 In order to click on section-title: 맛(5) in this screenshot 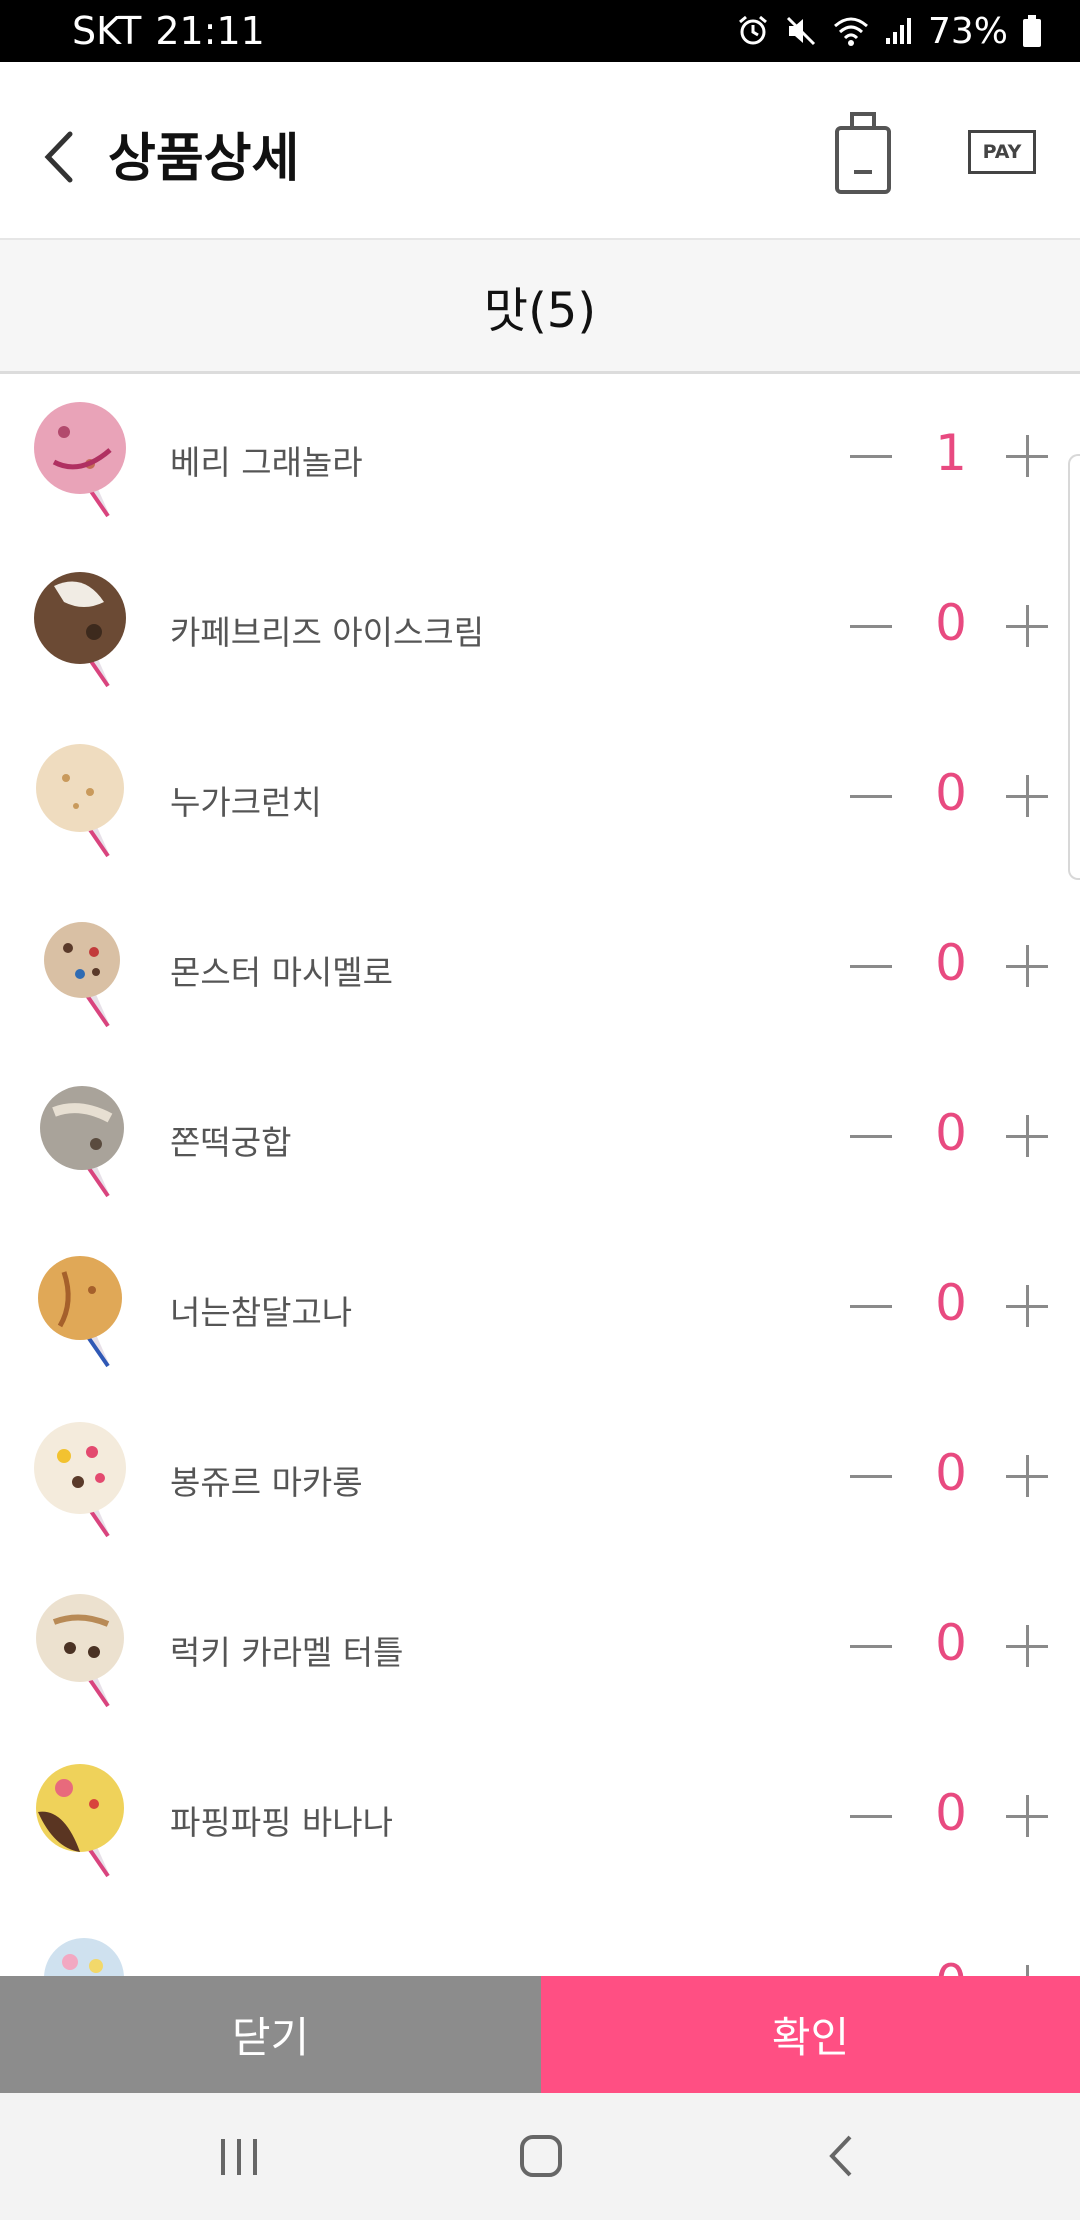, I will do `click(540, 307)`.